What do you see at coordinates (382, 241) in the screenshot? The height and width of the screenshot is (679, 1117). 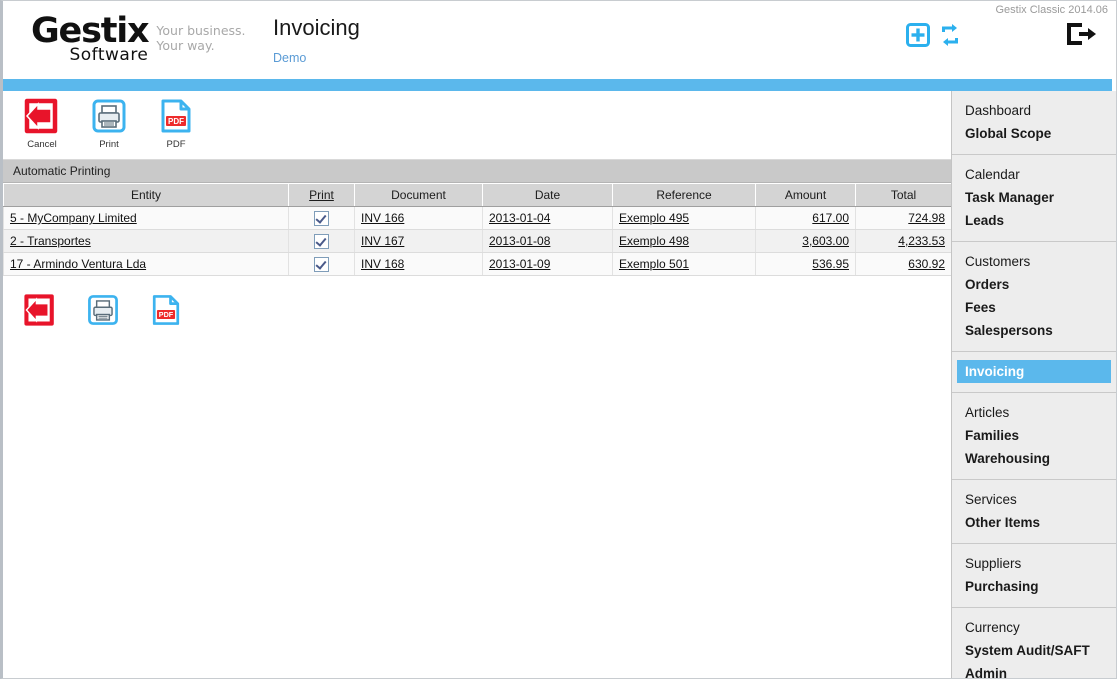 I see `document-link: INV 167` at bounding box center [382, 241].